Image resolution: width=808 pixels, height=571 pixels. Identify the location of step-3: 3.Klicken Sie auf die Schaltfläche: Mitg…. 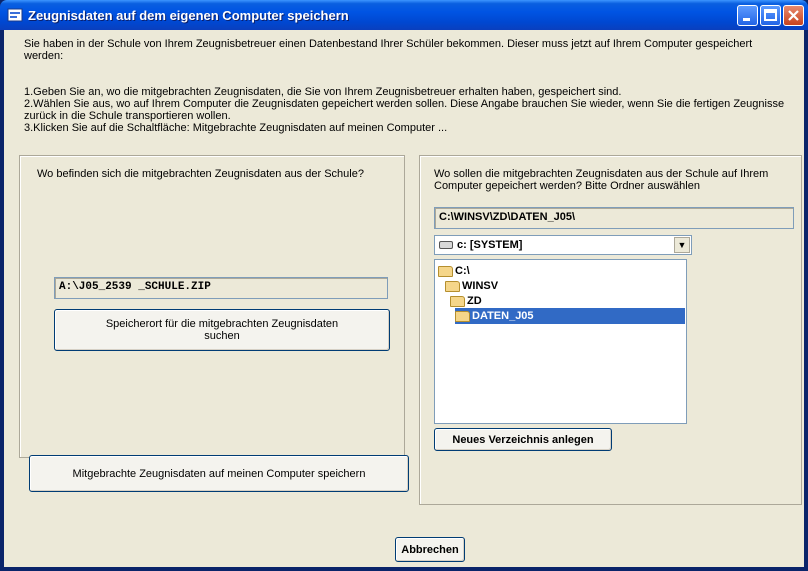
(236, 128).